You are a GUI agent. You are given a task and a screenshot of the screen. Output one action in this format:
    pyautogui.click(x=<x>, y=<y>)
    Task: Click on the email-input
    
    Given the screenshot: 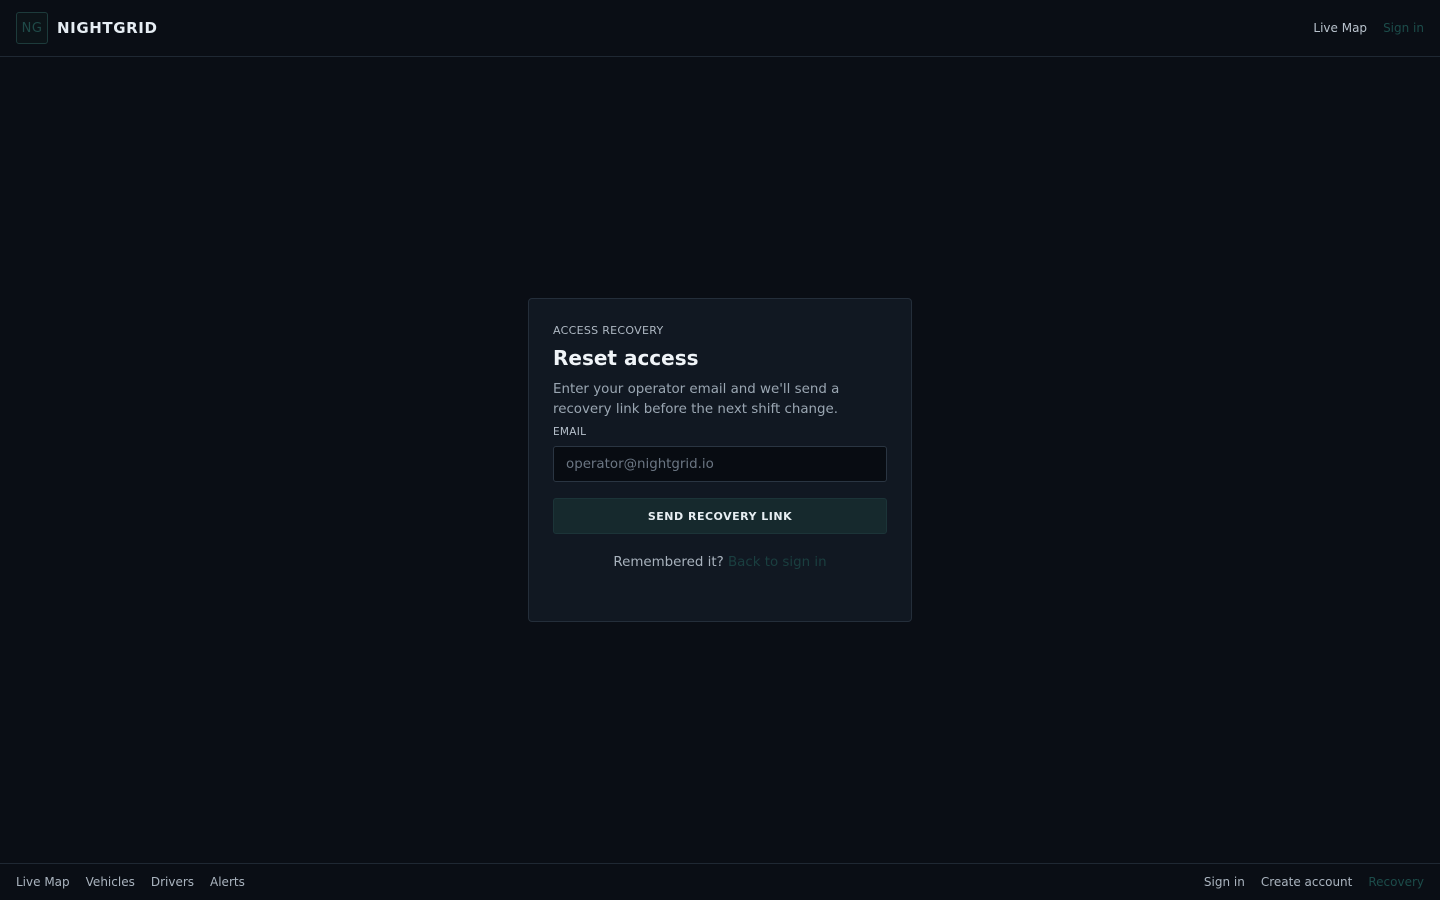 What is the action you would take?
    pyautogui.click(x=720, y=464)
    